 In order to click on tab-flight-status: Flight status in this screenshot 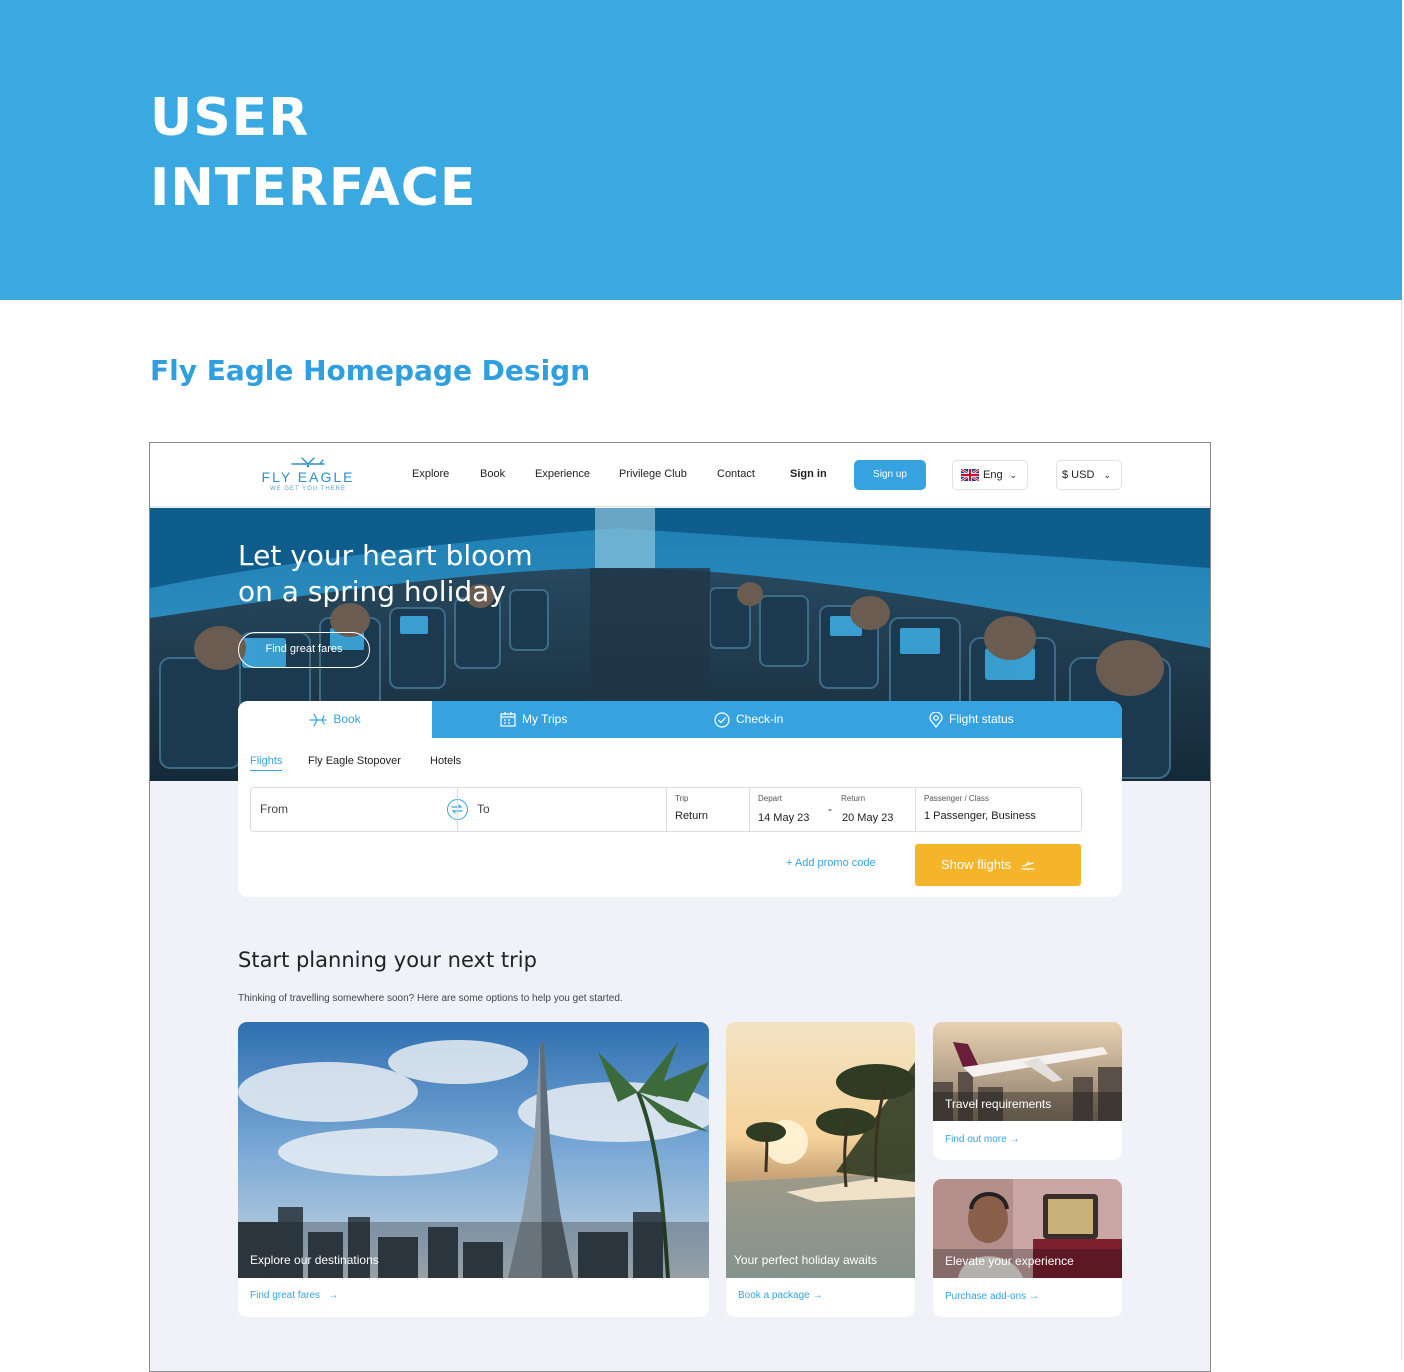, I will do `click(971, 719)`.